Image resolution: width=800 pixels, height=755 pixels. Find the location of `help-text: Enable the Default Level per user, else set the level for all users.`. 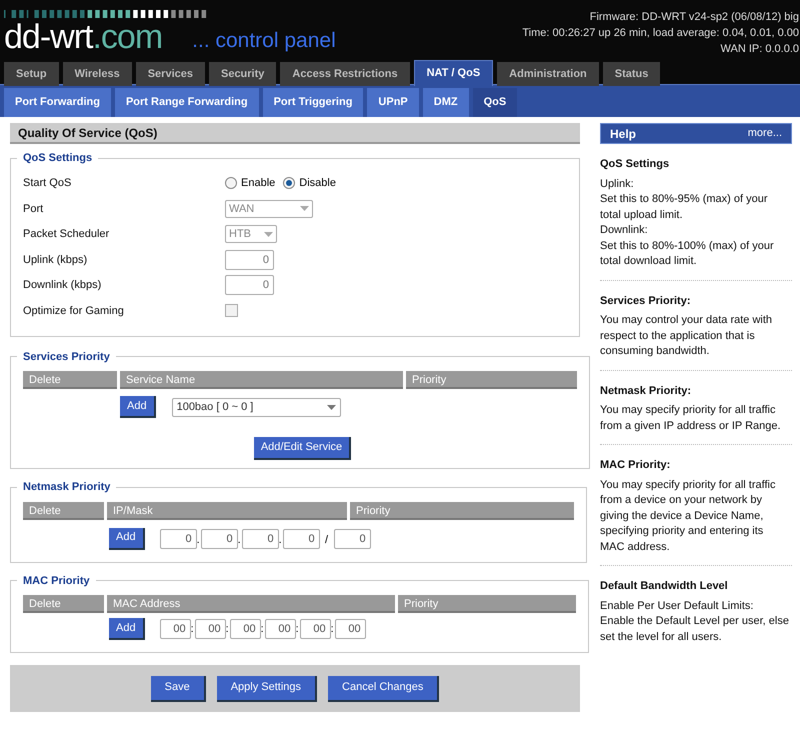

help-text: Enable the Default Level per user, else set the level for all users. is located at coordinates (695, 629).